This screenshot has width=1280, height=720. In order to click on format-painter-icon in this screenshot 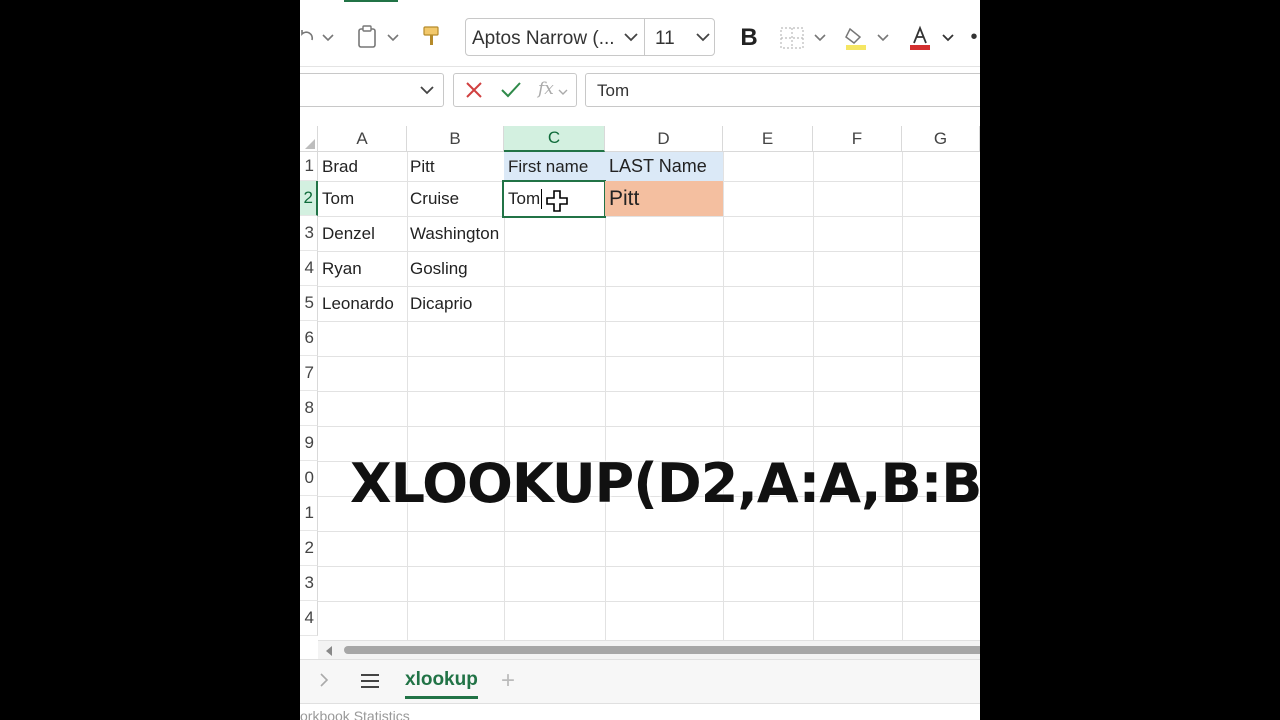, I will do `click(431, 37)`.